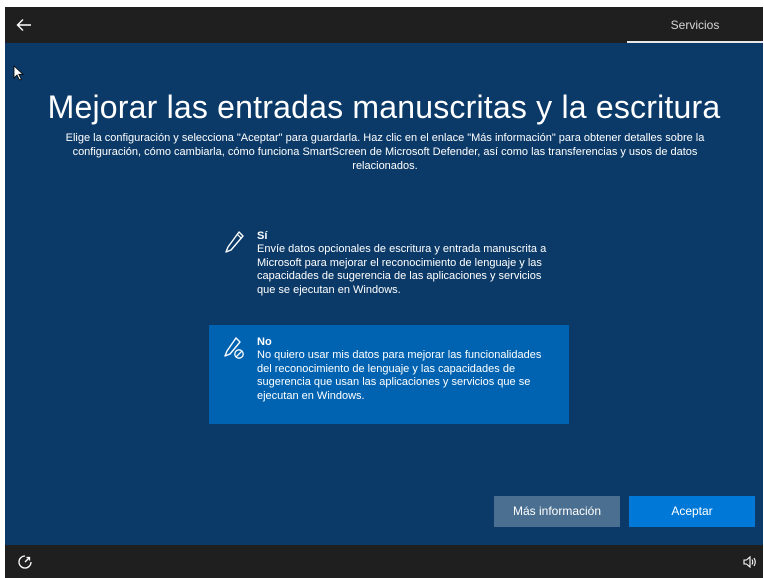 The width and height of the screenshot is (764, 578). What do you see at coordinates (264, 342) in the screenshot?
I see `option-no-title: No` at bounding box center [264, 342].